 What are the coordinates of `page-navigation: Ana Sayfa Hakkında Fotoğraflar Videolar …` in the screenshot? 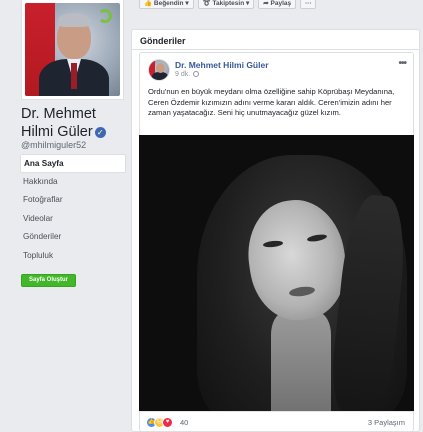 It's located at (73, 209).